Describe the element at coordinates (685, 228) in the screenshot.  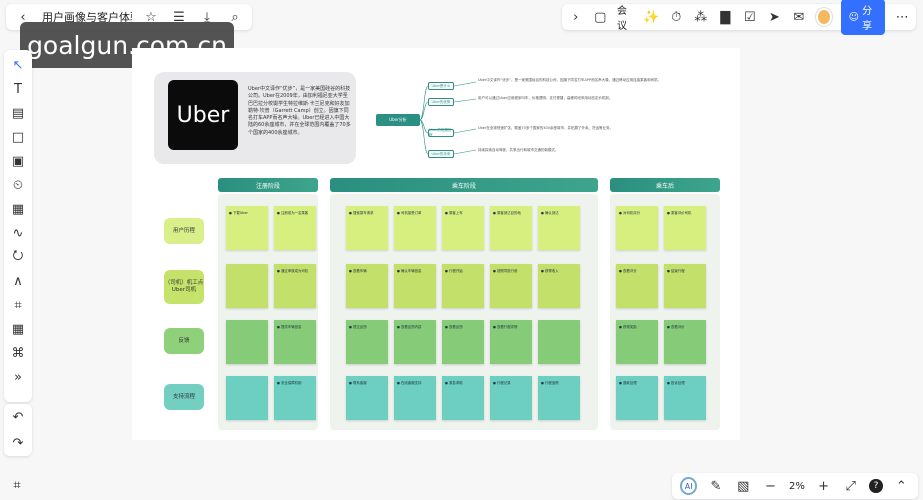
I see `sticky-note: ● 乘客评价司机` at that location.